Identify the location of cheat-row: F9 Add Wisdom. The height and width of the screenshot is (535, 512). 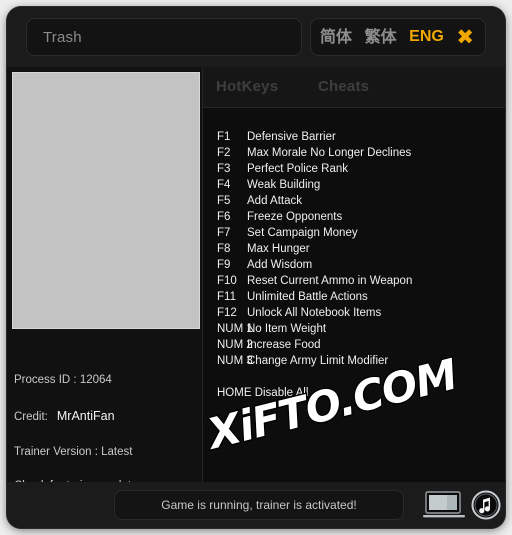
(354, 265).